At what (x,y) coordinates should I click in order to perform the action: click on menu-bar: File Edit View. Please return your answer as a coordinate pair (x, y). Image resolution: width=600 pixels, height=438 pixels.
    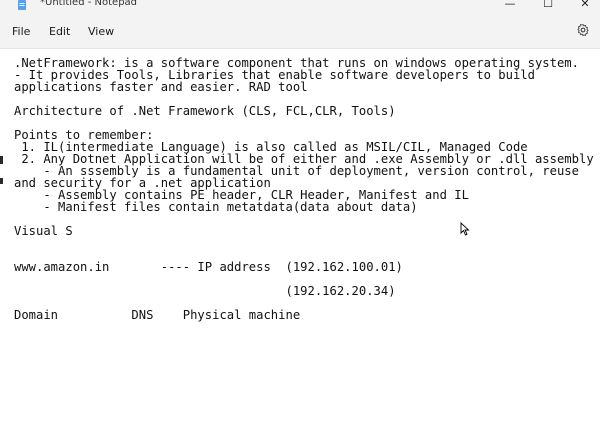
    Looking at the image, I should click on (300, 31).